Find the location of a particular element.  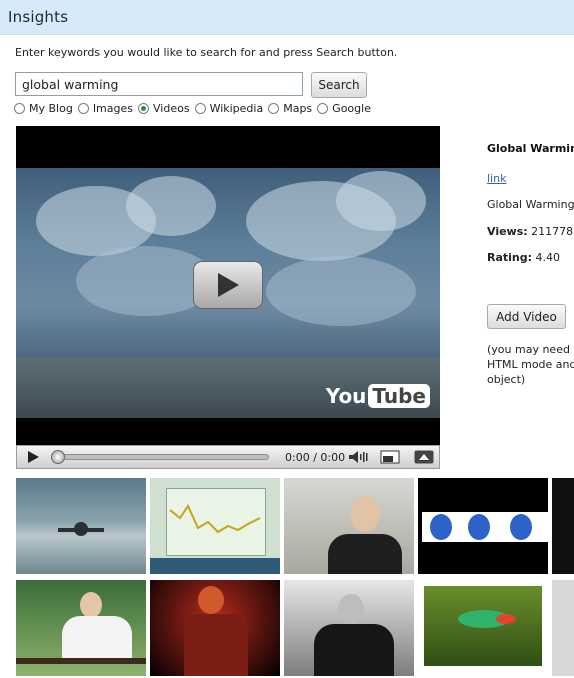

seek-handle is located at coordinates (58, 457).